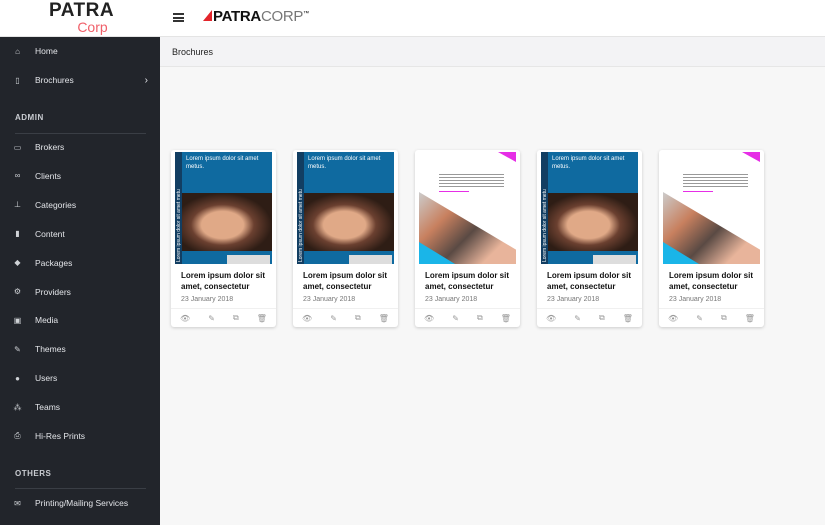  Describe the element at coordinates (17, 435) in the screenshot. I see `print-icon: ⎙` at that location.